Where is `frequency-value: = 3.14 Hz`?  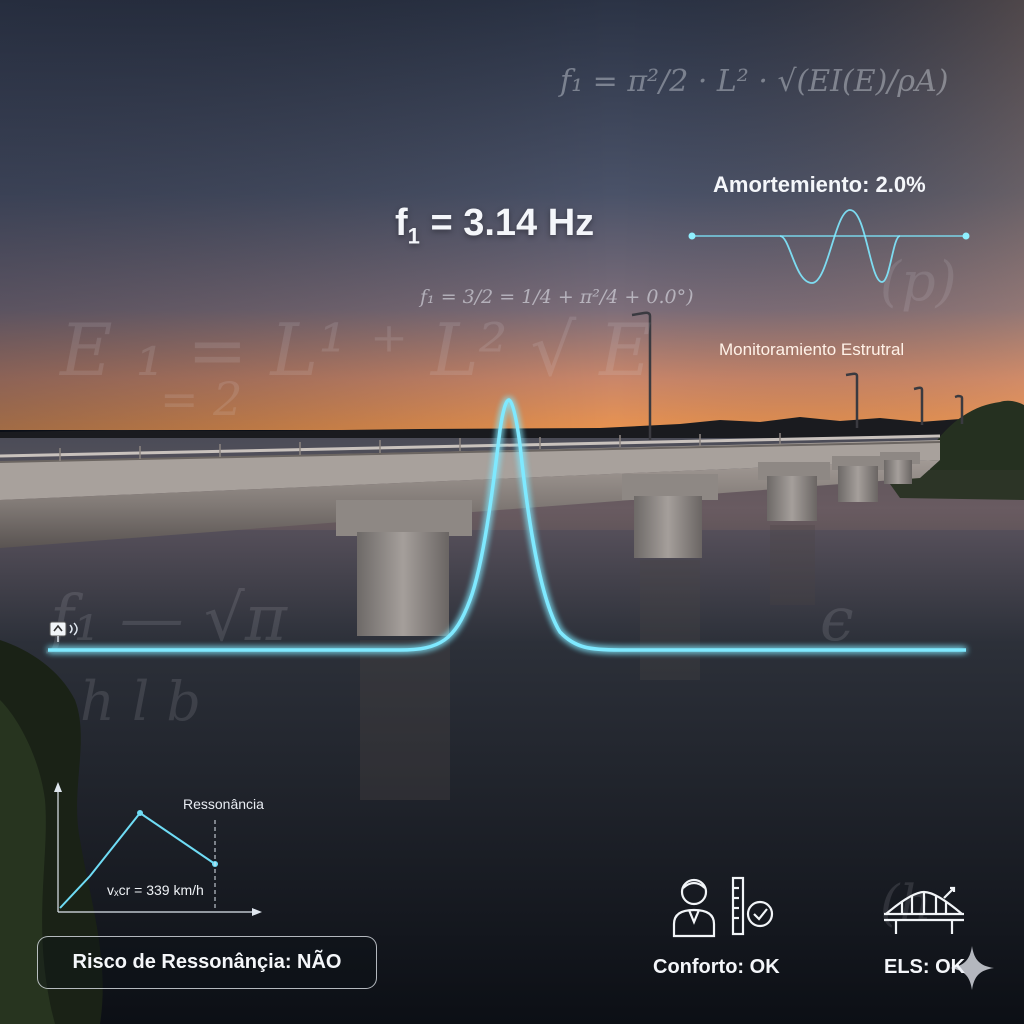
frequency-value: = 3.14 Hz is located at coordinates (512, 223).